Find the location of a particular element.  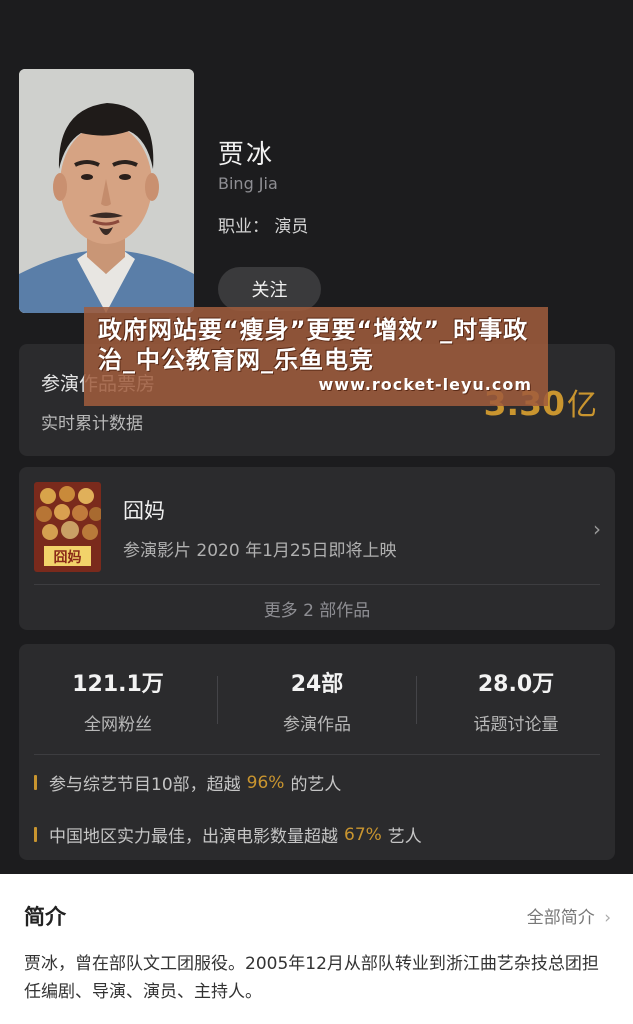

stat-works: 24部 参演作品 is located at coordinates (317, 700).